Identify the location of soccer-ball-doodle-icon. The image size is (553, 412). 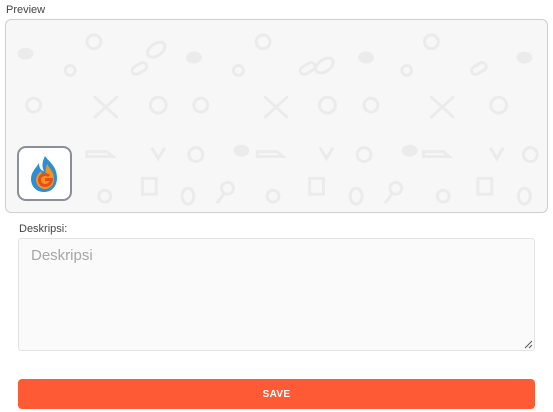
(202, 105).